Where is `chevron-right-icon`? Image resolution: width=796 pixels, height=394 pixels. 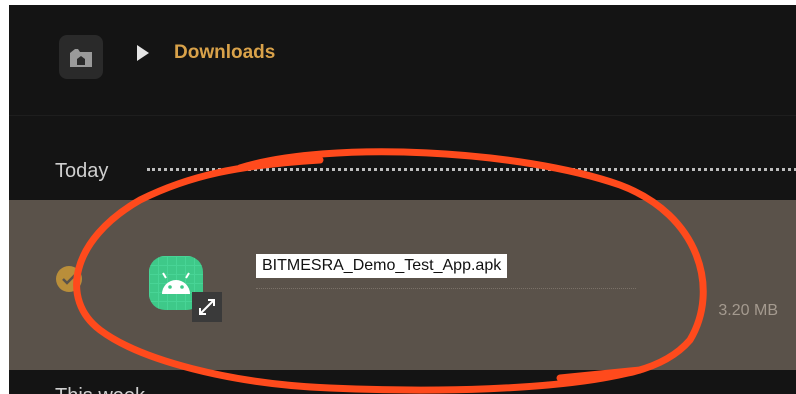 chevron-right-icon is located at coordinates (143, 53).